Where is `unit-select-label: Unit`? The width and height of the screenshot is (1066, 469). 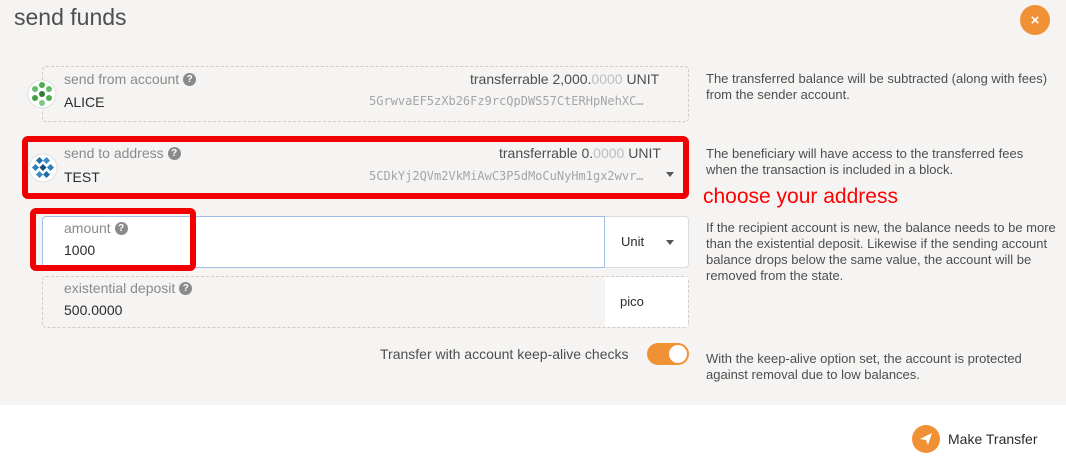
unit-select-label: Unit is located at coordinates (633, 241).